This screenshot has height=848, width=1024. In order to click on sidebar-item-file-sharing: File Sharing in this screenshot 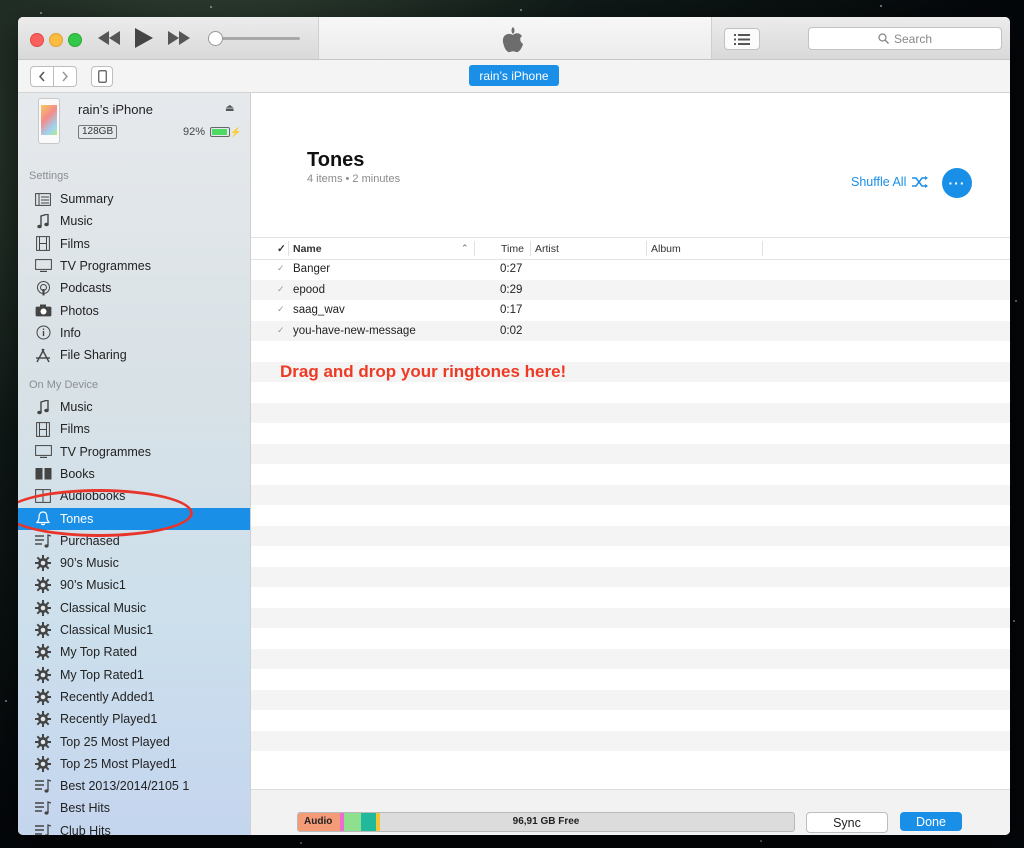, I will do `click(134, 355)`.